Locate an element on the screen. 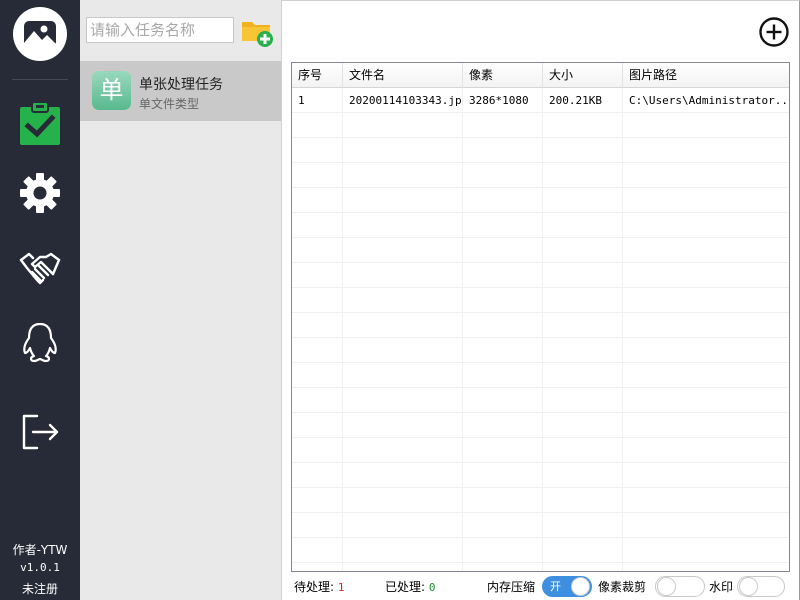 This screenshot has width=800, height=600. handshake-icon is located at coordinates (40, 268).